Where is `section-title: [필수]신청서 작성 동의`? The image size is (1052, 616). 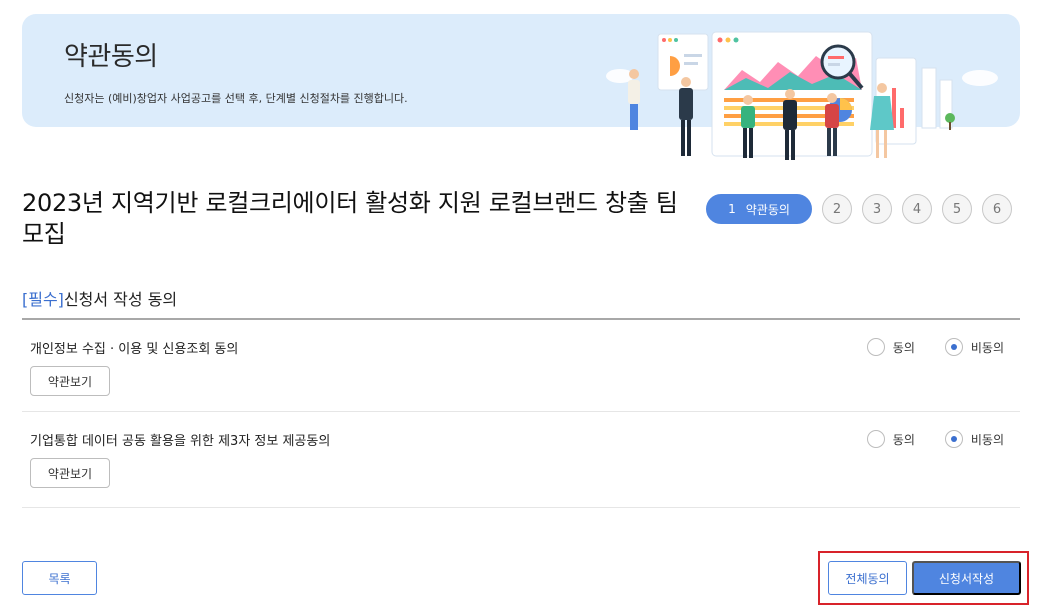 section-title: [필수]신청서 작성 동의 is located at coordinates (99, 298).